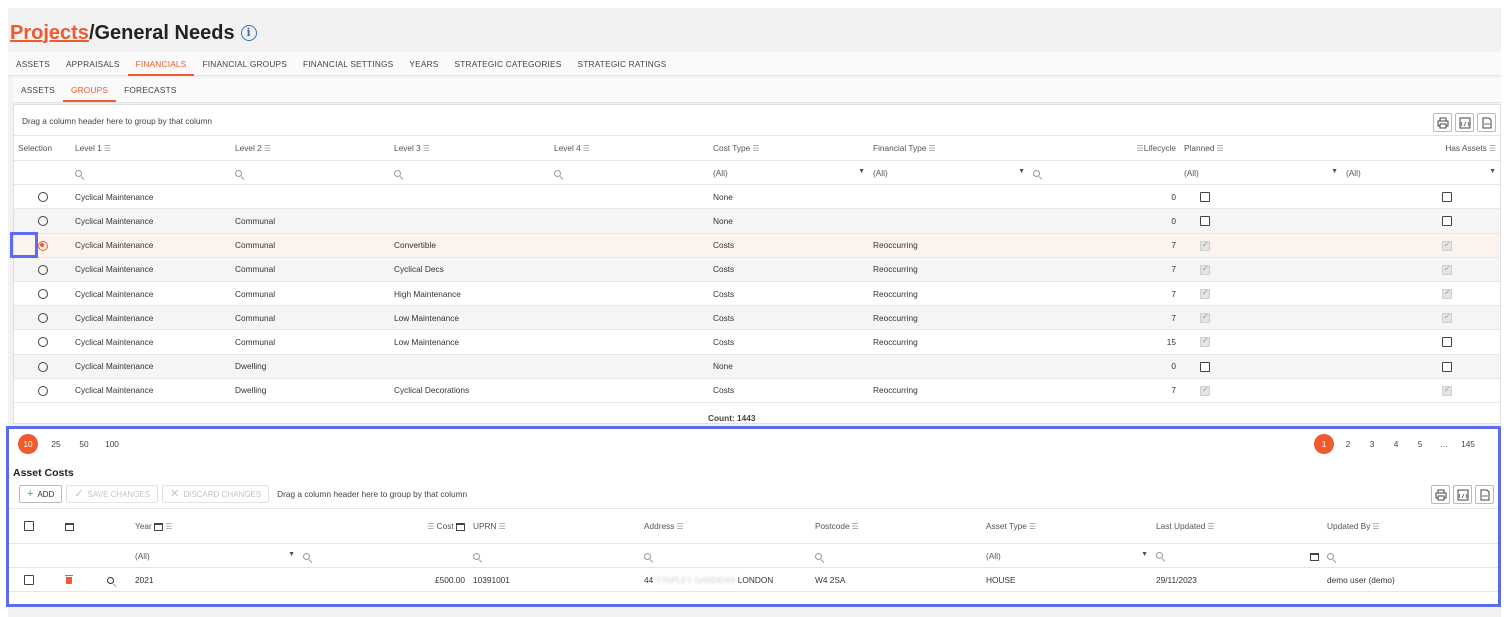  I want to click on col-level2: Level 2 ☰, so click(310, 148).